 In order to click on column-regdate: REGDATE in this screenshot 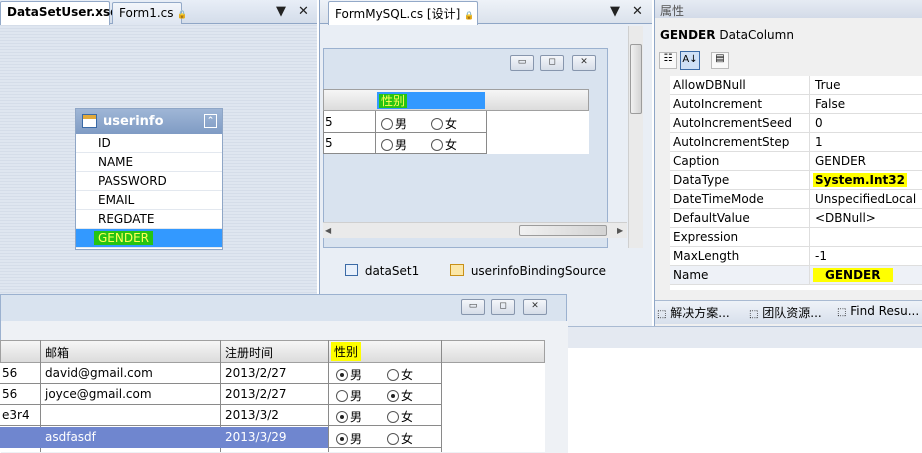, I will do `click(149, 219)`.